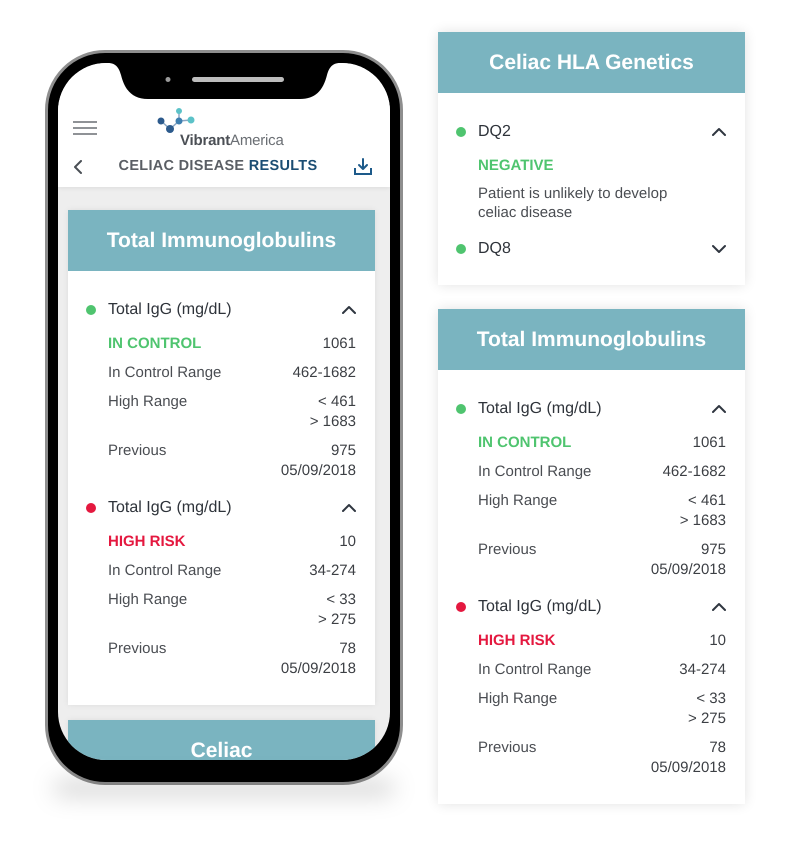 This screenshot has width=786, height=842. What do you see at coordinates (221, 749) in the screenshot?
I see `card-title: Celiac` at bounding box center [221, 749].